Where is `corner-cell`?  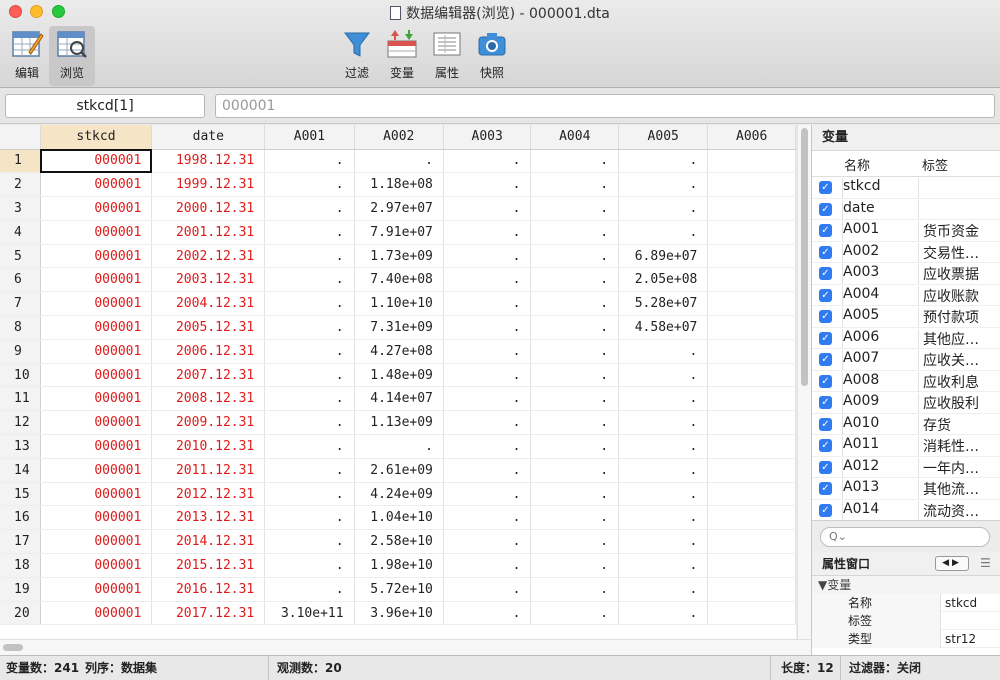
corner-cell is located at coordinates (20, 137).